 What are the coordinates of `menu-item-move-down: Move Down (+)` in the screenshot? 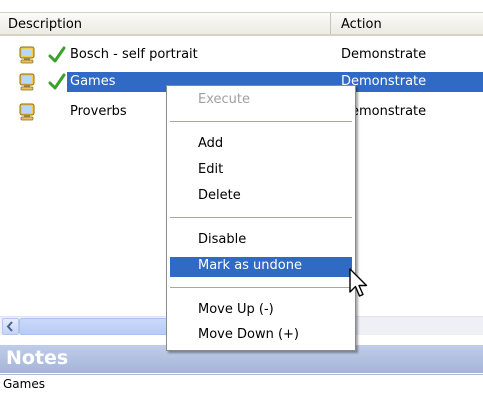 It's located at (261, 336).